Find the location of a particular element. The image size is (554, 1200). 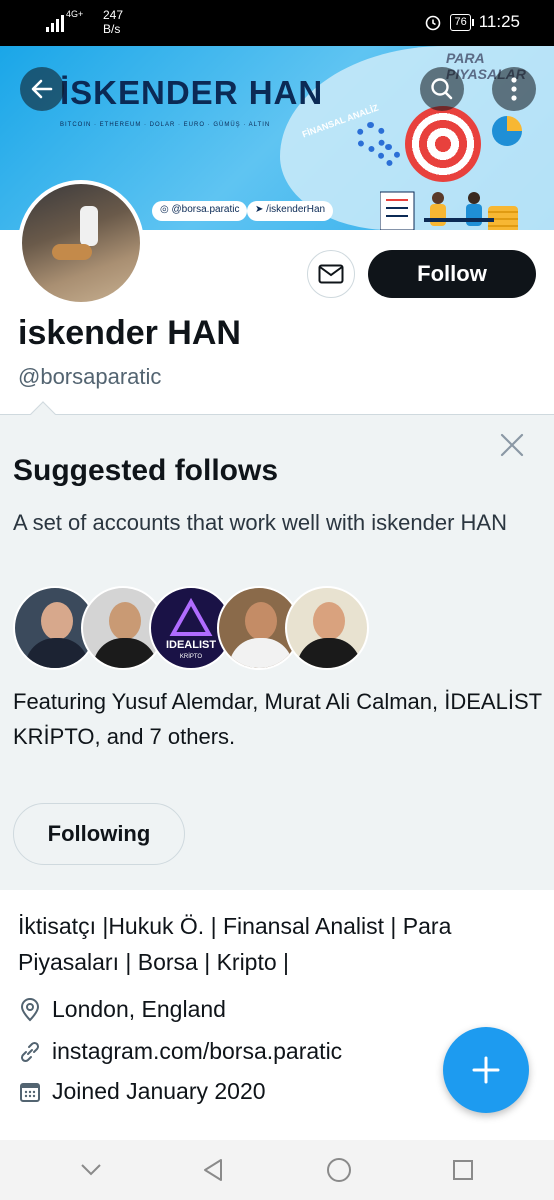

nav-back-icon is located at coordinates (214, 1170).